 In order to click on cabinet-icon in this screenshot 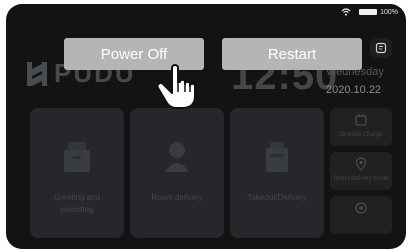, I will do `click(77, 157)`.